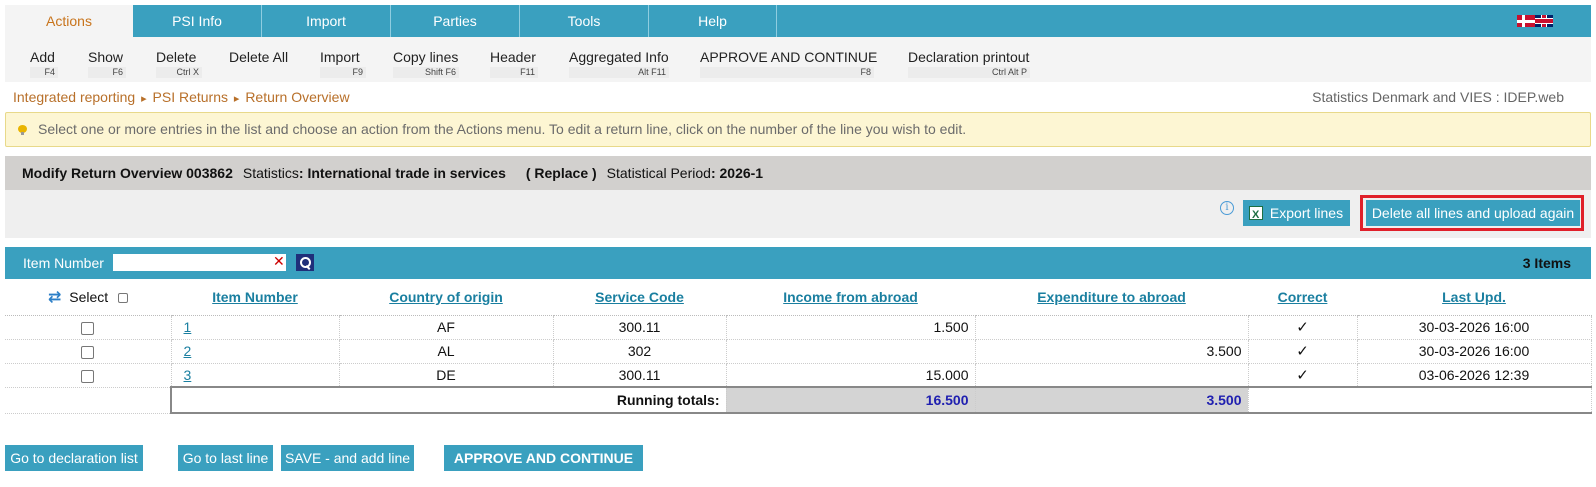 The image size is (1596, 487). Describe the element at coordinates (197, 21) in the screenshot. I see `tab-psi-info: PSI Info` at that location.